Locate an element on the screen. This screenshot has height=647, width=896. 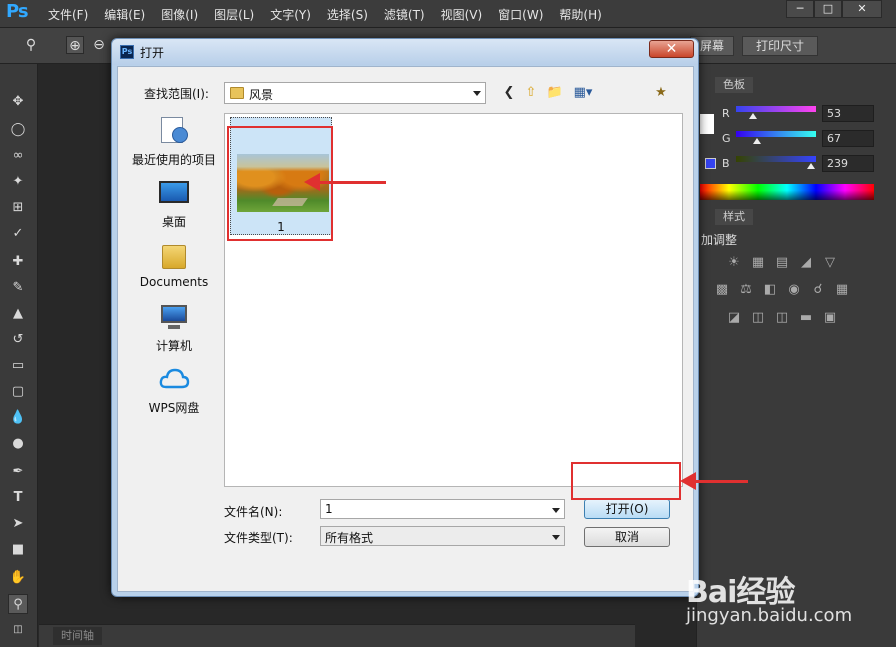
move-tool-icon: ✥ is located at coordinates (18, 102).